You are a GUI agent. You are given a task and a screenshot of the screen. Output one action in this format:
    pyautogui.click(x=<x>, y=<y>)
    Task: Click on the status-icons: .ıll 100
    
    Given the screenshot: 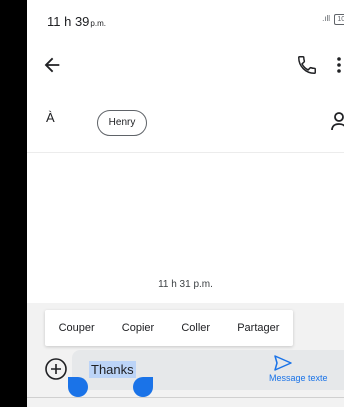 What is the action you would take?
    pyautogui.click(x=333, y=19)
    